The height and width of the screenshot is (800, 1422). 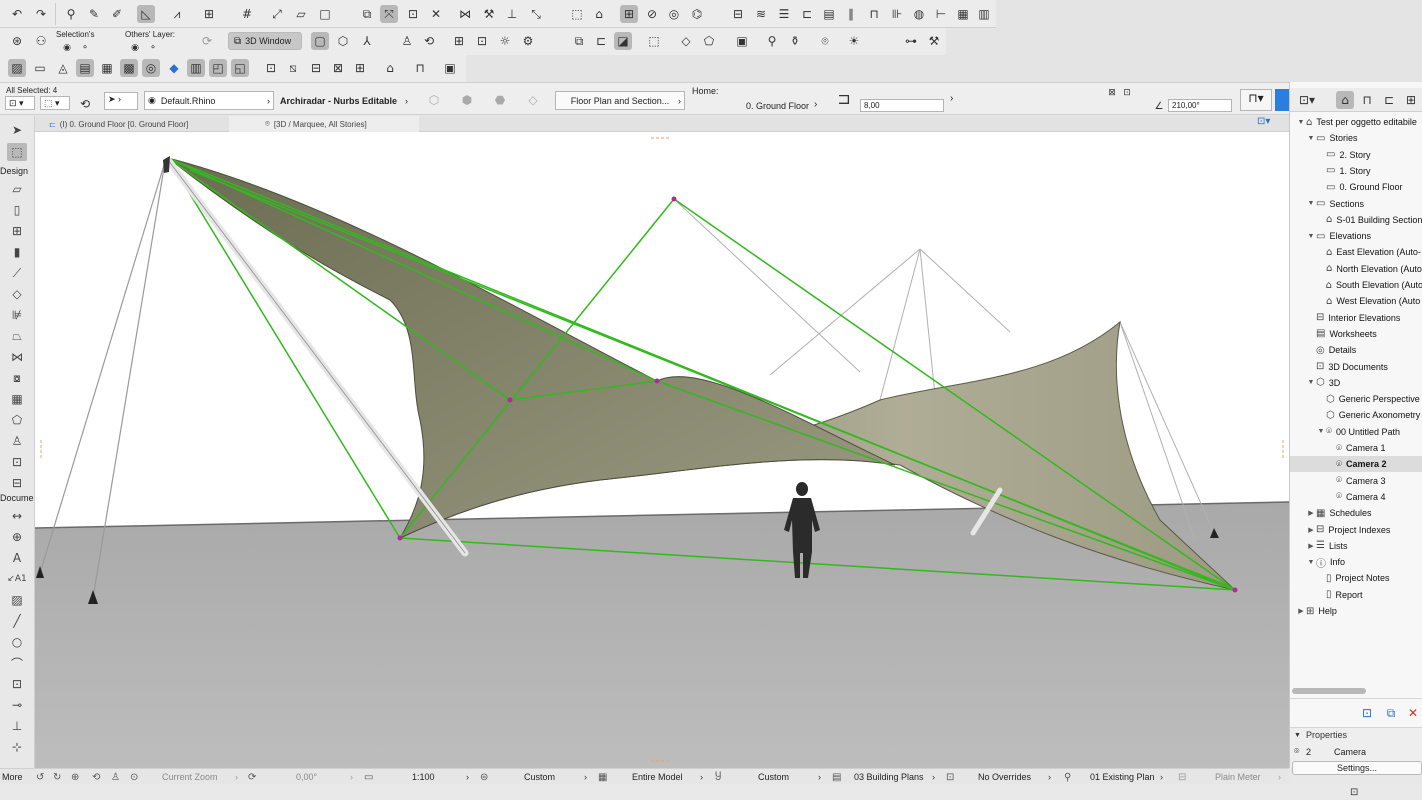 What do you see at coordinates (117, 14) in the screenshot?
I see `syringe-icon: ✐` at bounding box center [117, 14].